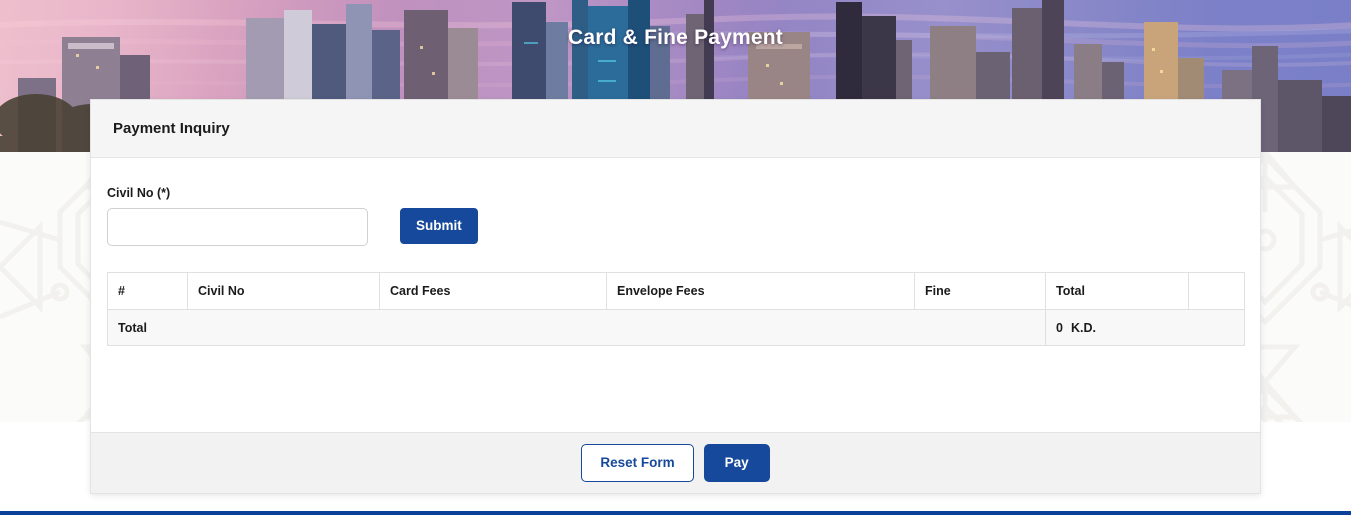 Image resolution: width=1351 pixels, height=517 pixels. What do you see at coordinates (675, 227) in the screenshot?
I see `inquiry-form-row: Submit` at bounding box center [675, 227].